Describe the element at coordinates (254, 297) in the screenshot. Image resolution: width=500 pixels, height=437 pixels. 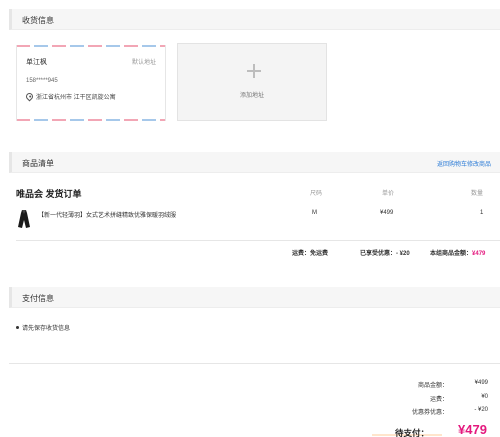
I see `payment-section-header: 支付信息` at that location.